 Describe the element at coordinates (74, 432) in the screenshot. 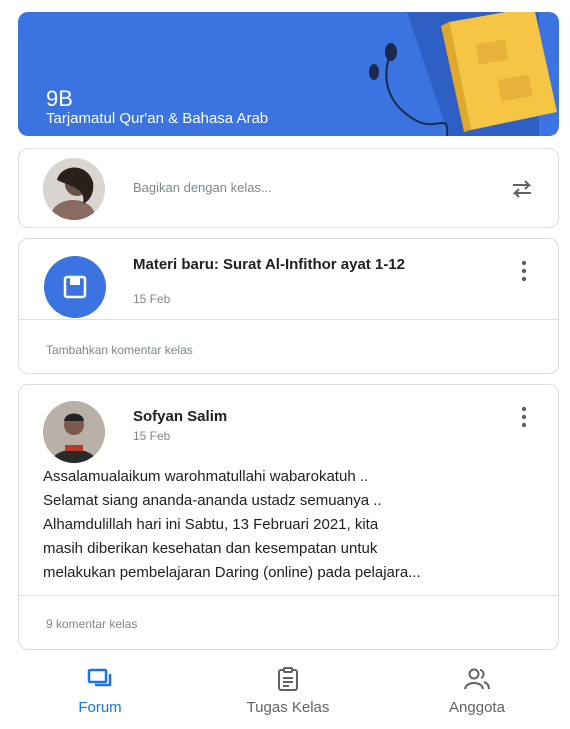

I see `author-avatar` at that location.